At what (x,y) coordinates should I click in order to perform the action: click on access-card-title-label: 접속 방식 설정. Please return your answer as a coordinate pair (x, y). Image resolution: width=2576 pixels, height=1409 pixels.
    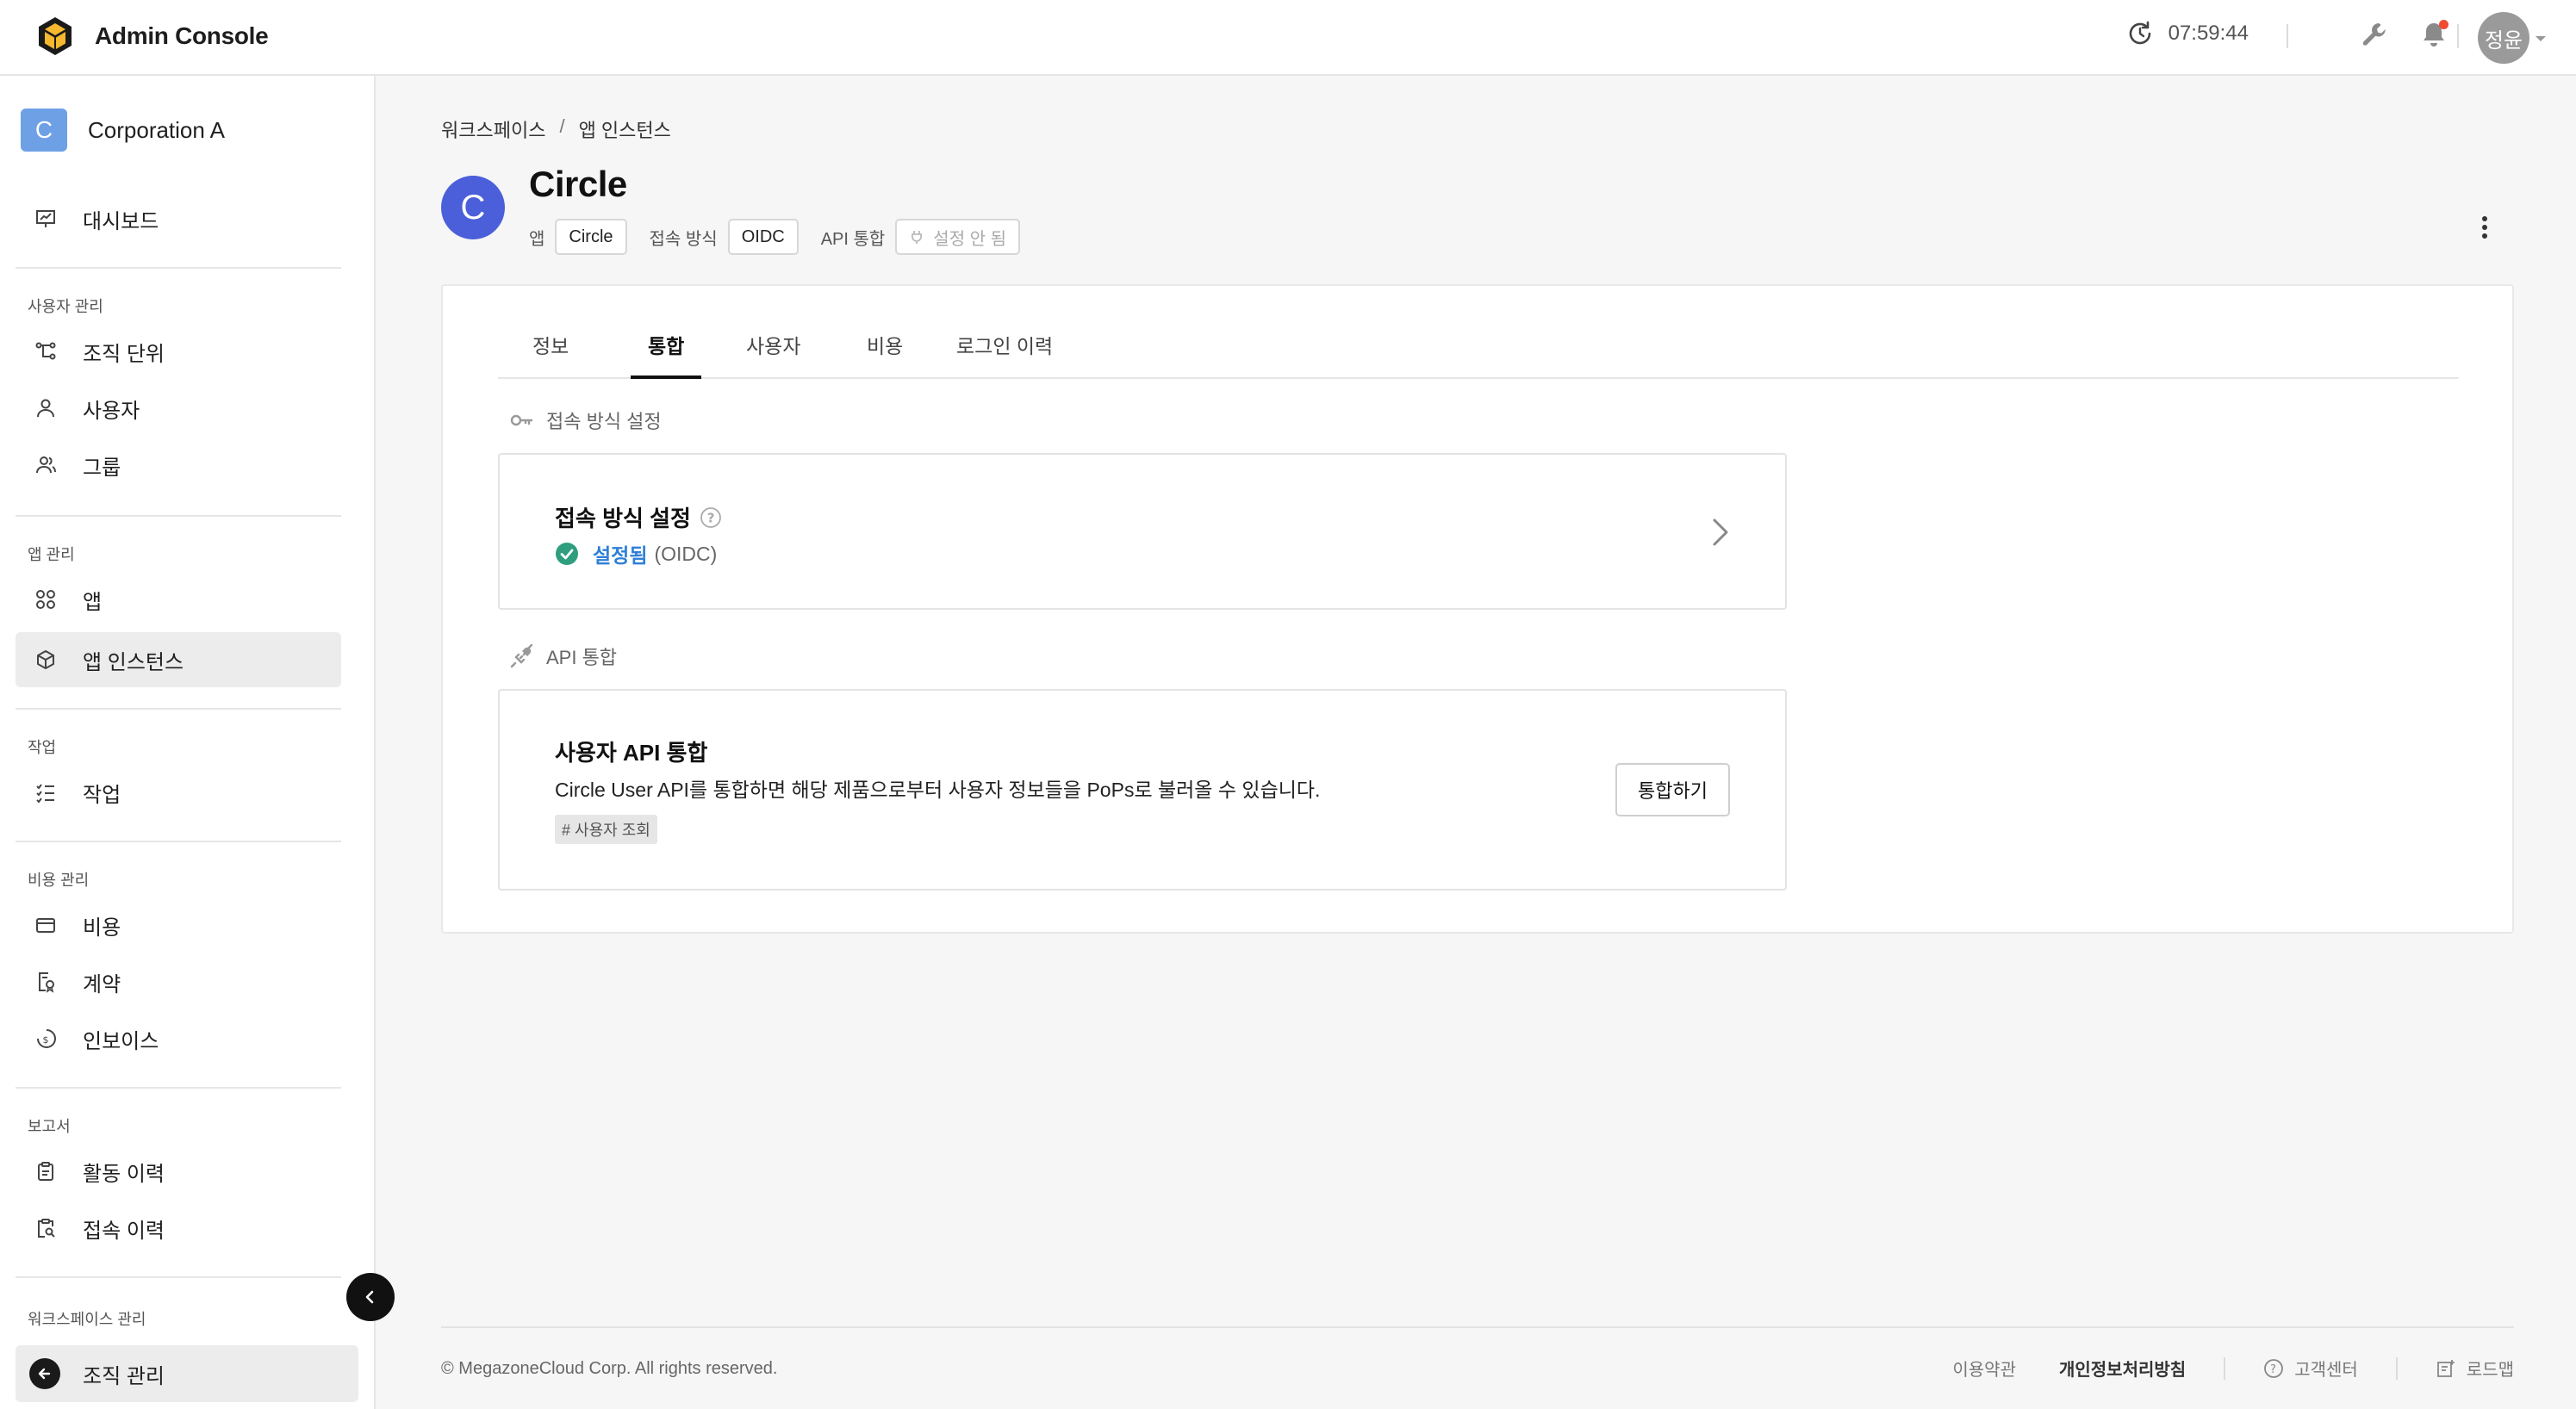
    Looking at the image, I should click on (623, 519).